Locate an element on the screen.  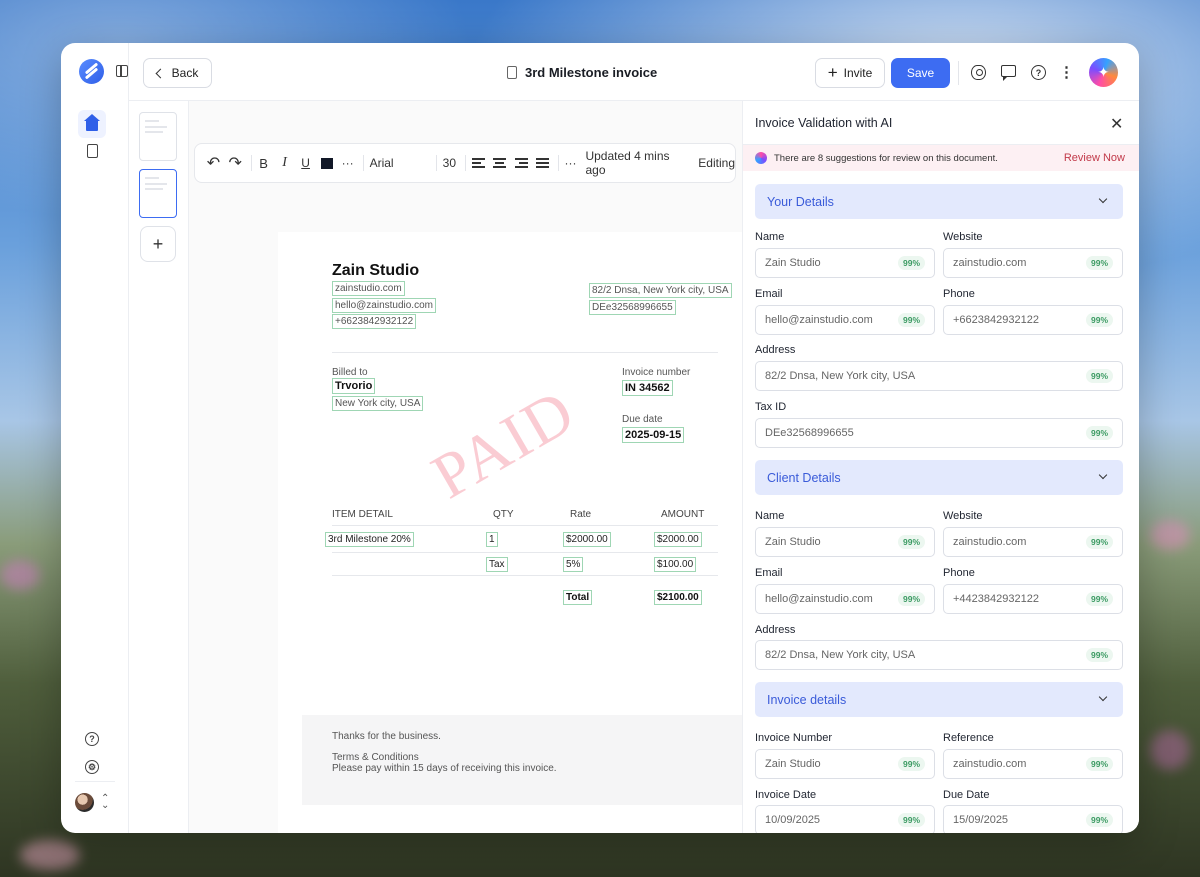
back-button: Back is located at coordinates (177, 73).